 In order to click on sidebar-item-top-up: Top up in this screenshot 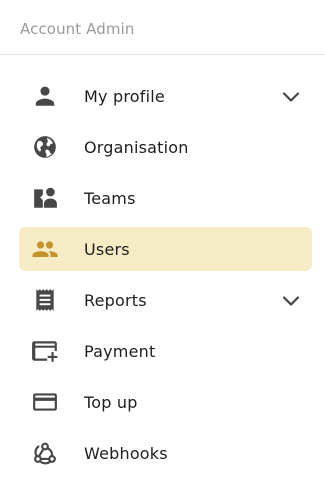, I will do `click(165, 402)`.